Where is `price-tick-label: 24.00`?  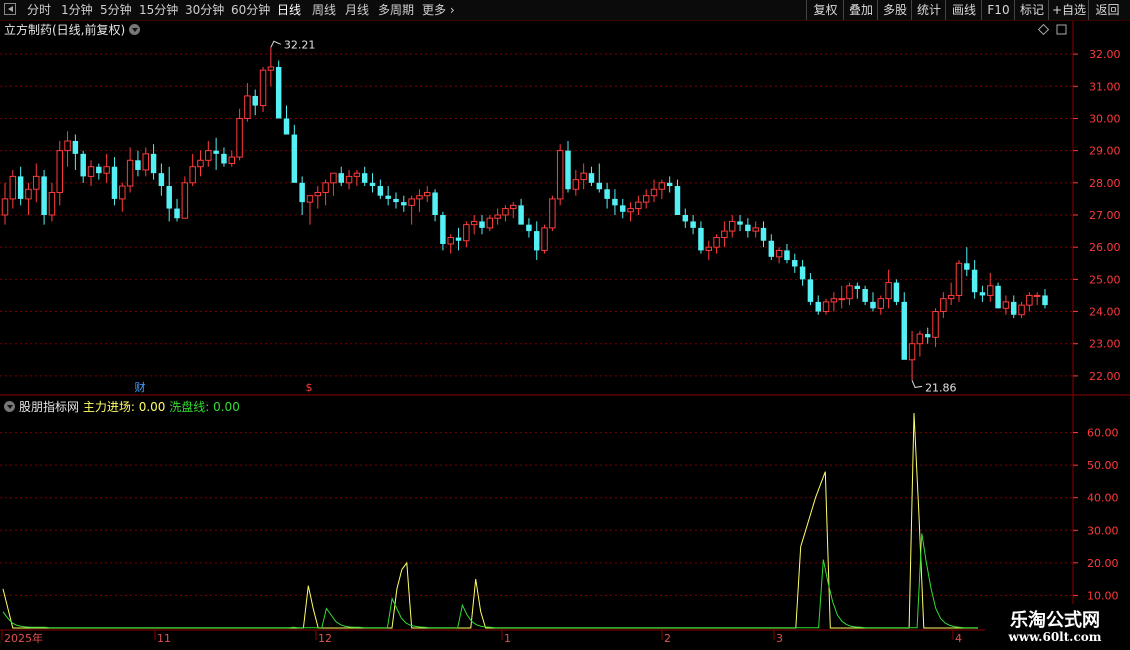 price-tick-label: 24.00 is located at coordinates (1105, 312).